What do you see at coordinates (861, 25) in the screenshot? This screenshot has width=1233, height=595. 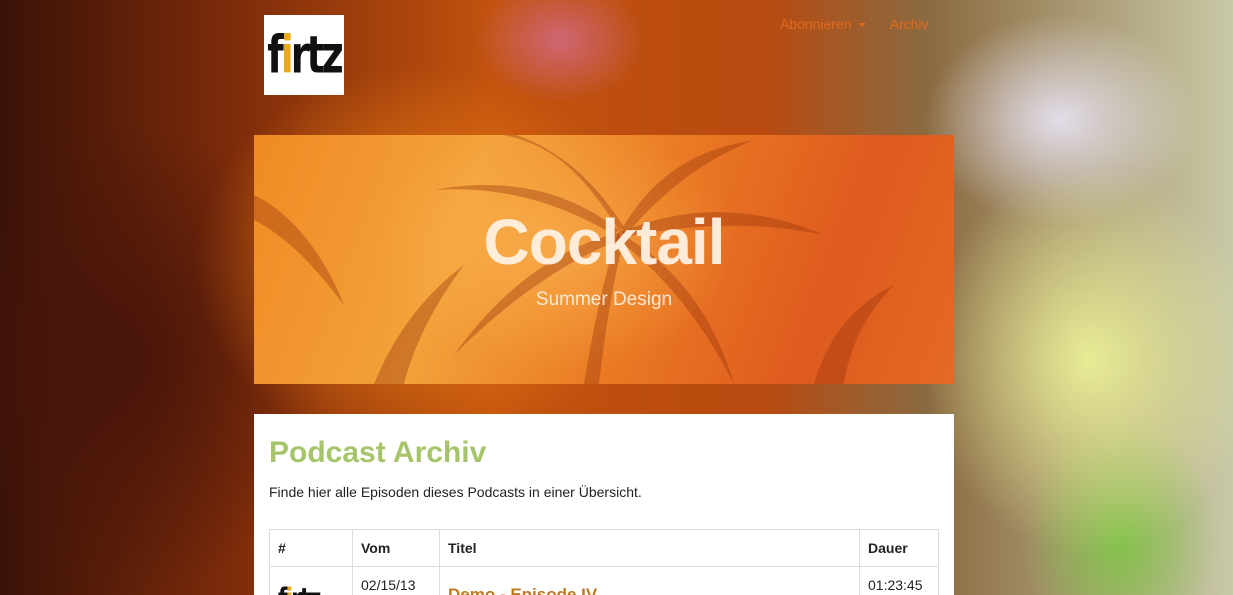 I see `chevron-down-icon` at bounding box center [861, 25].